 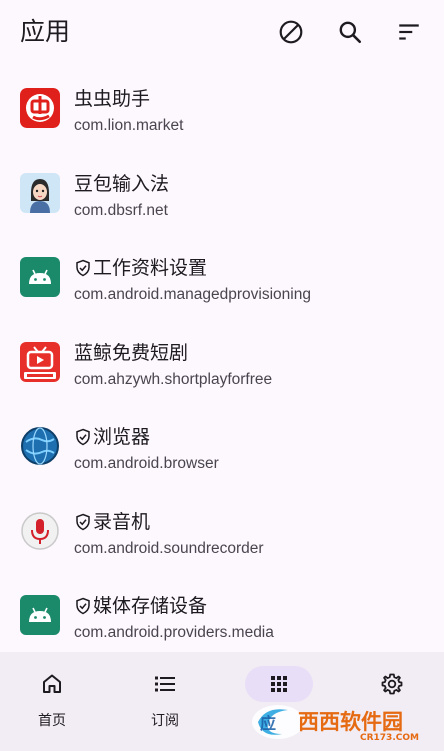 I want to click on app-name: 工作资料设置, so click(x=140, y=268).